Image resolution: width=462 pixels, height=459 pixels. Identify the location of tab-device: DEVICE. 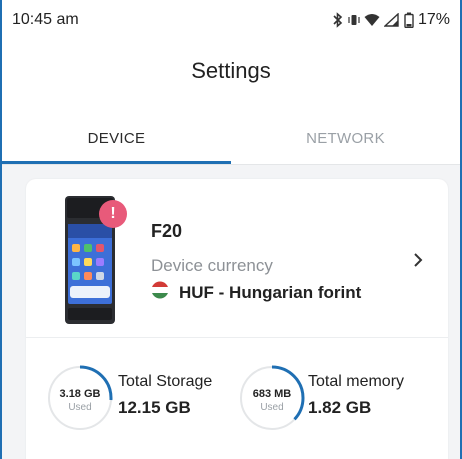
(116, 141).